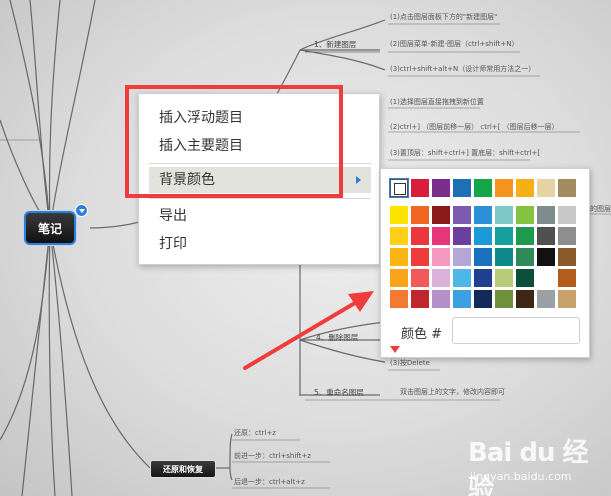  Describe the element at coordinates (358, 180) in the screenshot. I see `submenu-arrow-icon` at that location.